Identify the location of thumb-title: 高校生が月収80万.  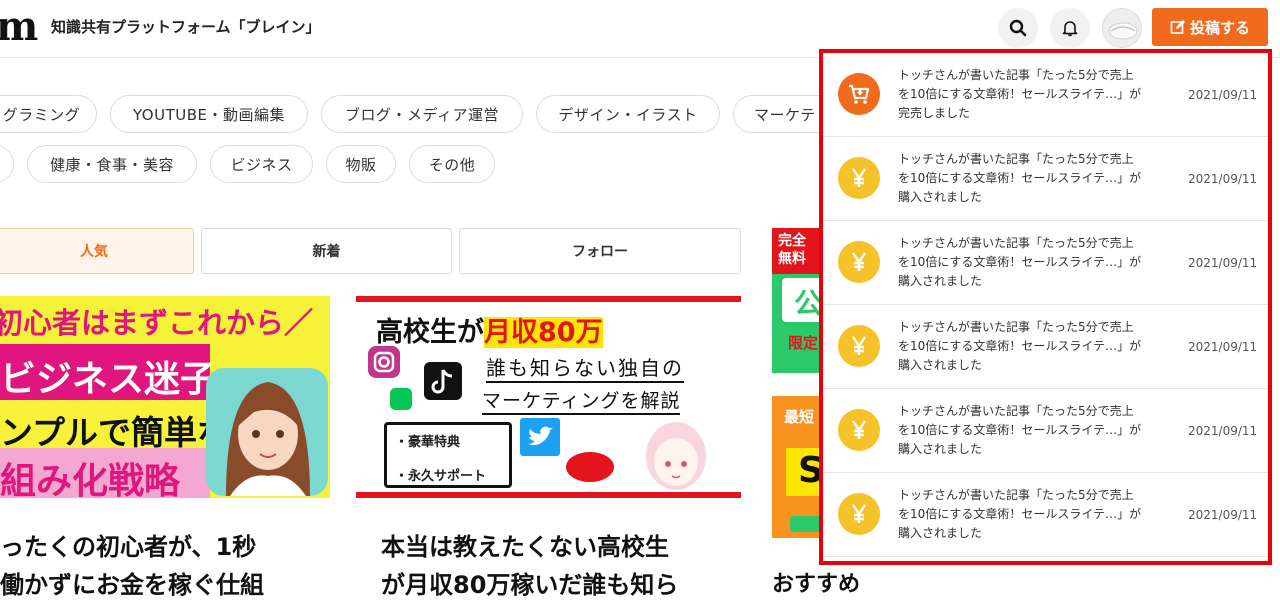
(489, 329).